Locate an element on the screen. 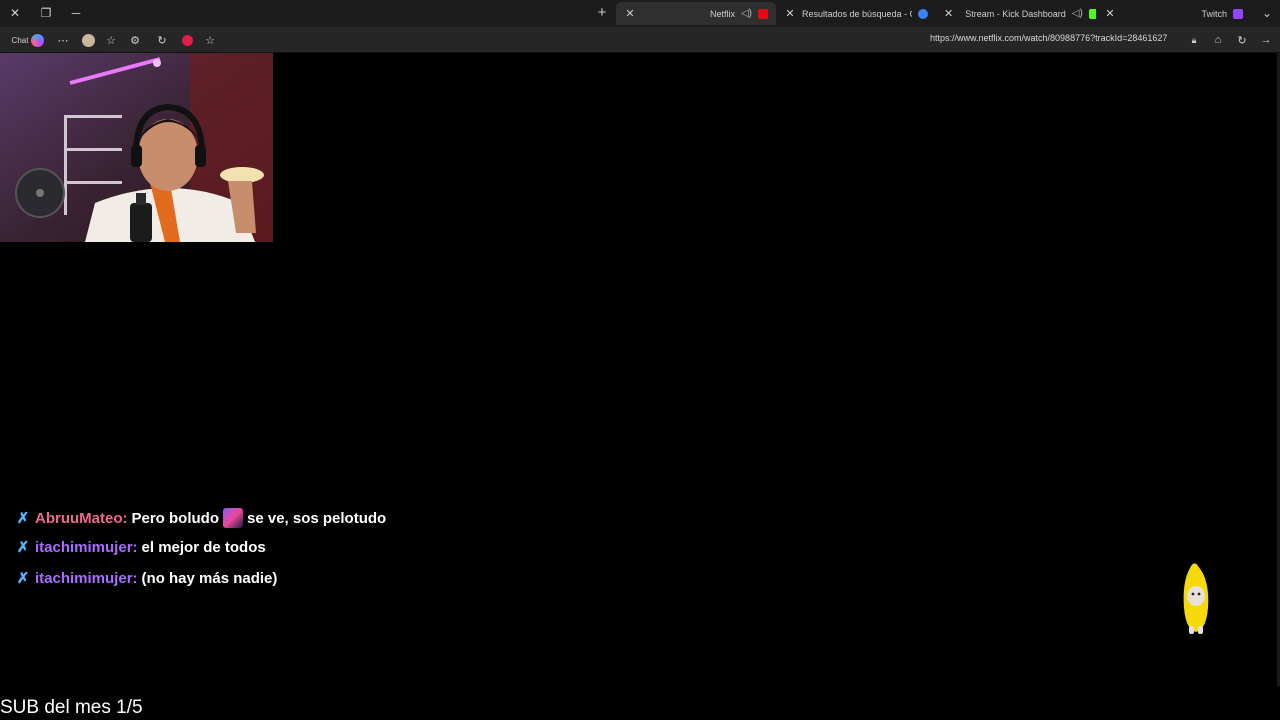 The image size is (1280, 720). chat-username: AbruuMateo: is located at coordinates (81, 518).